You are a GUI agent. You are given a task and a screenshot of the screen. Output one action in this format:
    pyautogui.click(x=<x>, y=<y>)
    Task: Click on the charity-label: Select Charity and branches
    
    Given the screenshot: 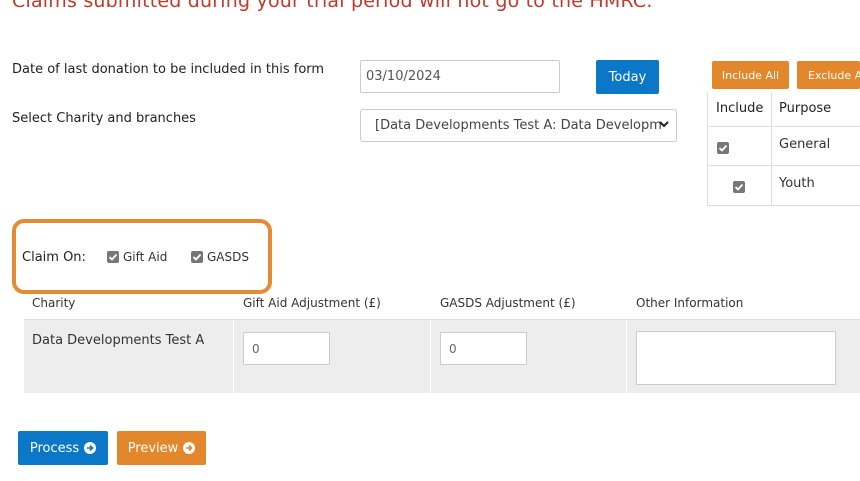 What is the action you would take?
    pyautogui.click(x=104, y=118)
    